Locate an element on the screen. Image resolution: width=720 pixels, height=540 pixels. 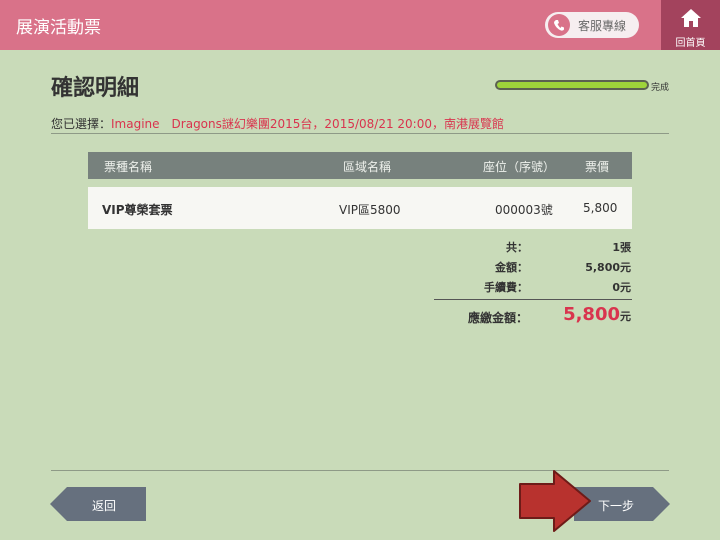
total-label: 應繳金額： is located at coordinates (497, 318).